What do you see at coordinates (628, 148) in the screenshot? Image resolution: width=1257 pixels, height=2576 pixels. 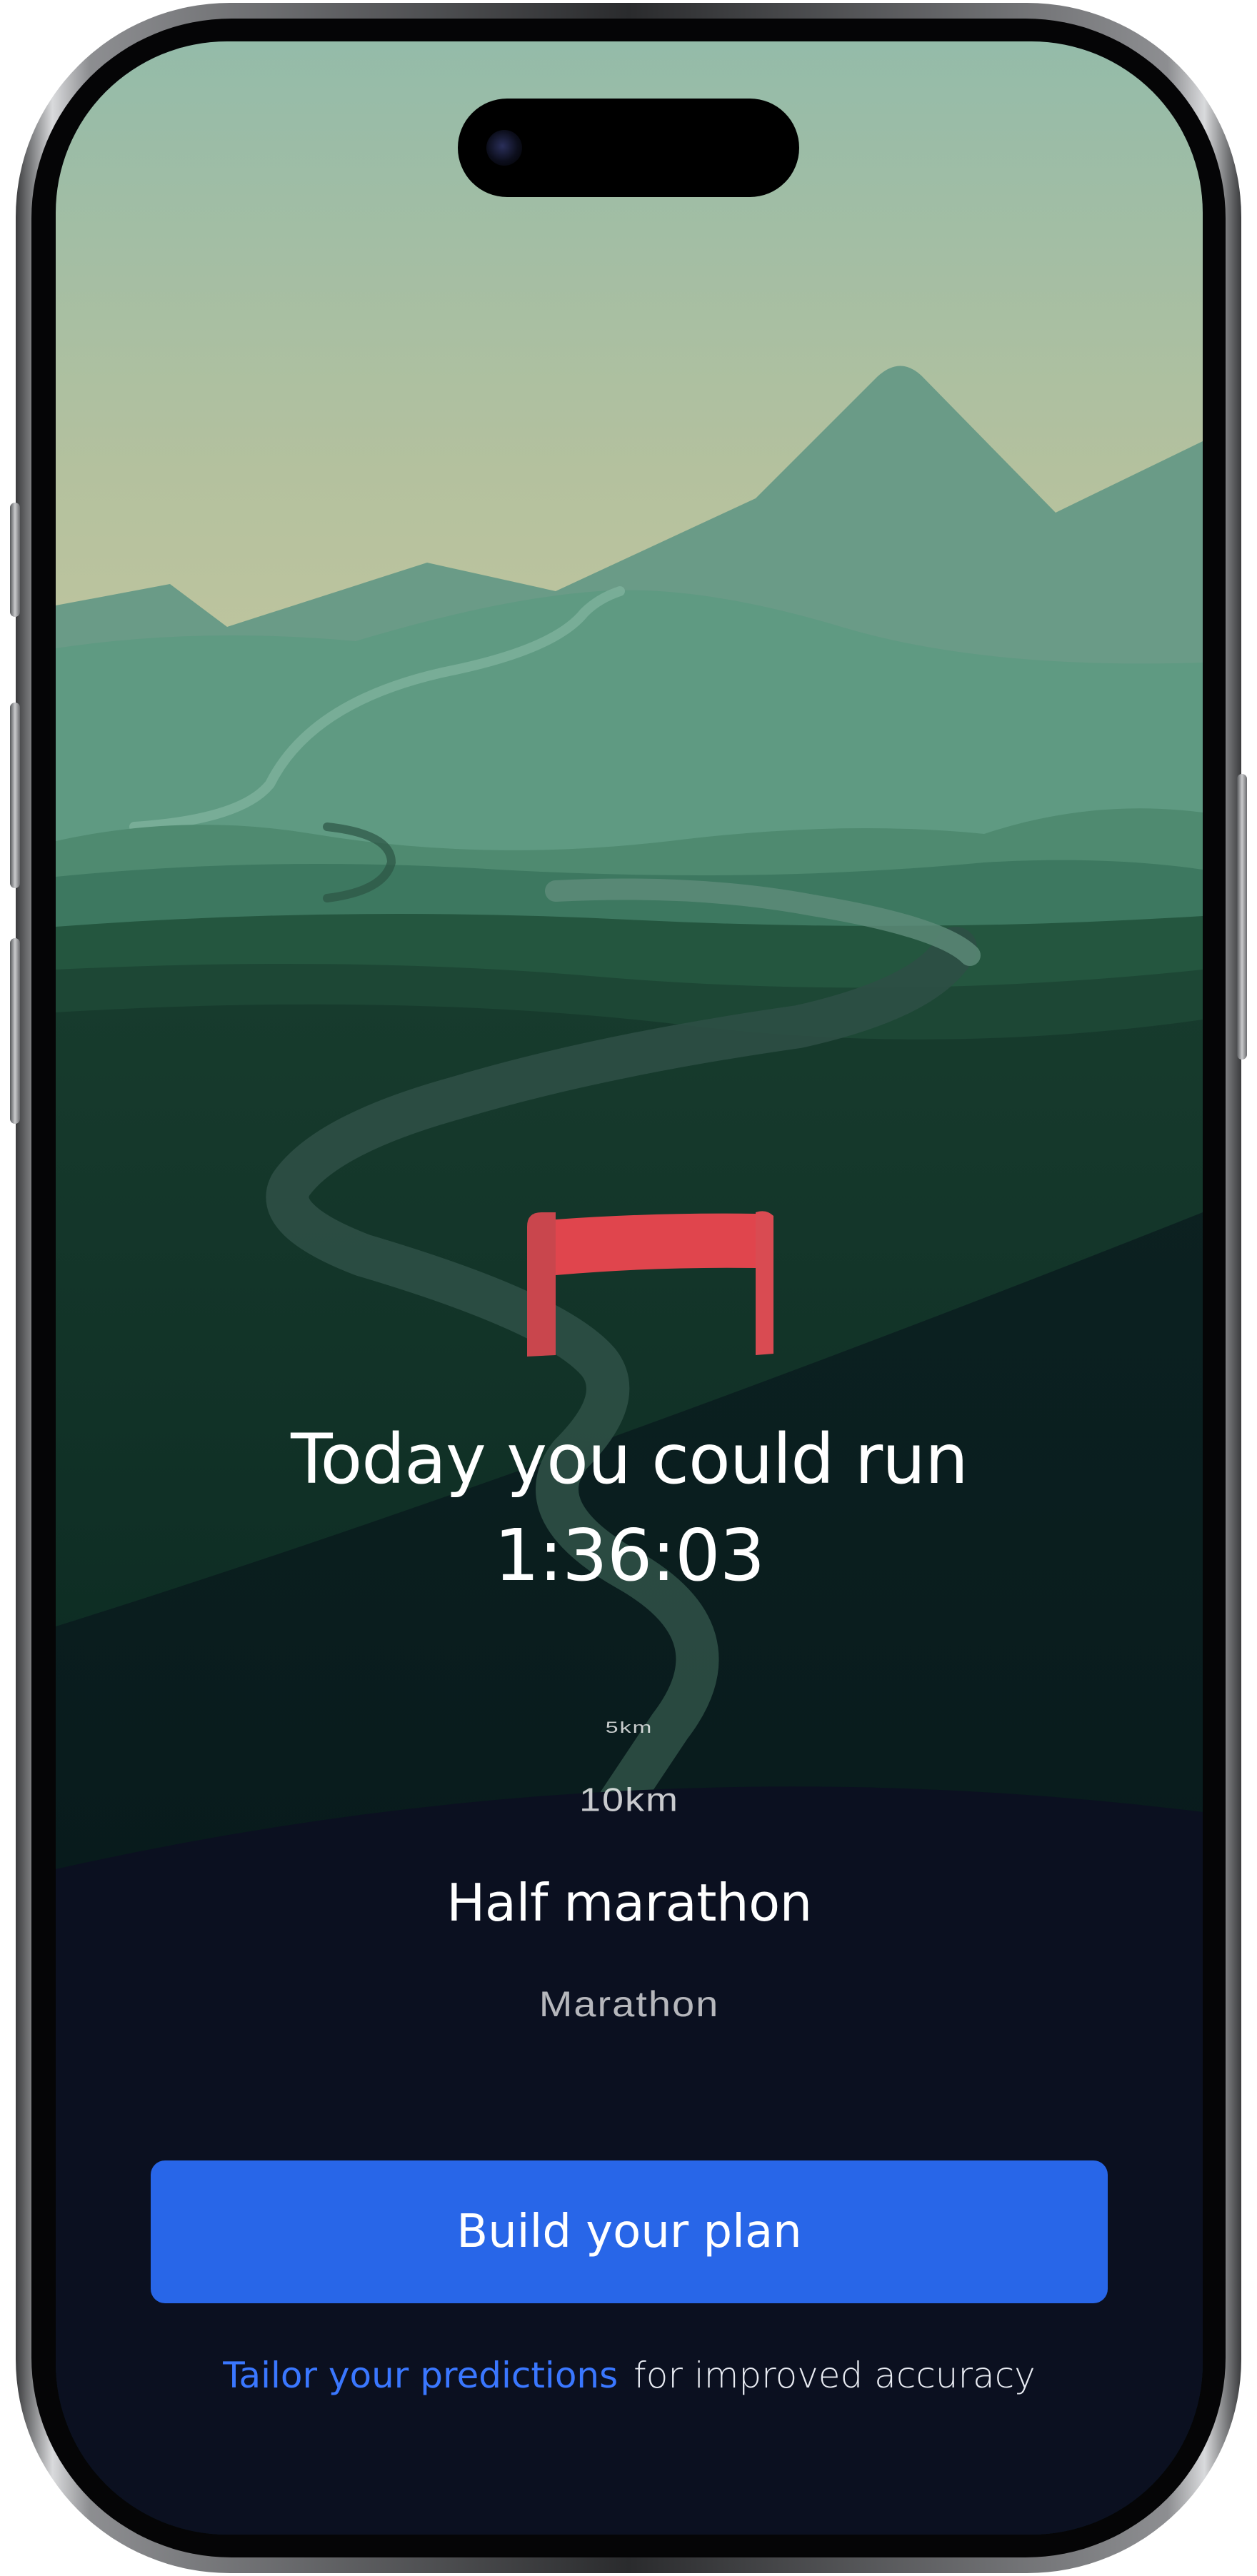 I see `dynamic-island` at bounding box center [628, 148].